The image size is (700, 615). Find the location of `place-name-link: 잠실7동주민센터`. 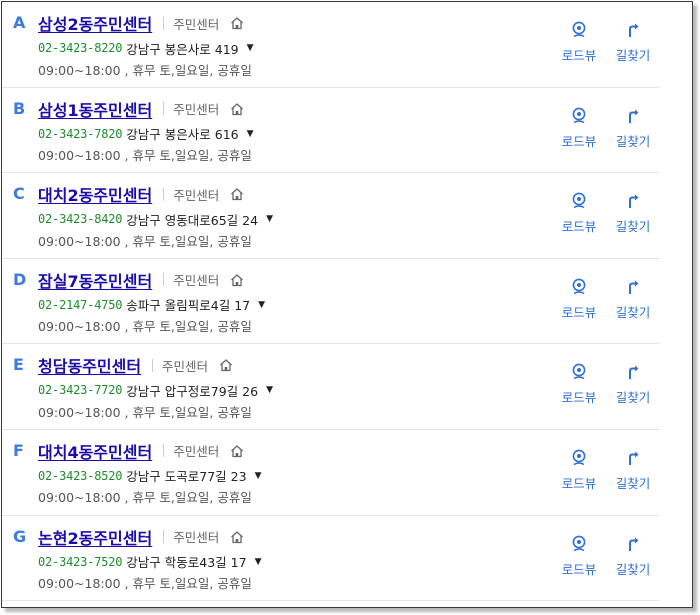

place-name-link: 잠실7동주민센터 is located at coordinates (95, 280).